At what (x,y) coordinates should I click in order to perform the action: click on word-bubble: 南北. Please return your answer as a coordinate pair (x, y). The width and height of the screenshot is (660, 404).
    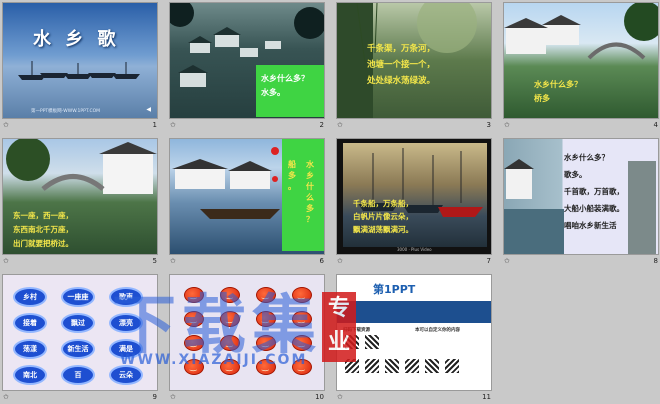
    Looking at the image, I should click on (30, 375).